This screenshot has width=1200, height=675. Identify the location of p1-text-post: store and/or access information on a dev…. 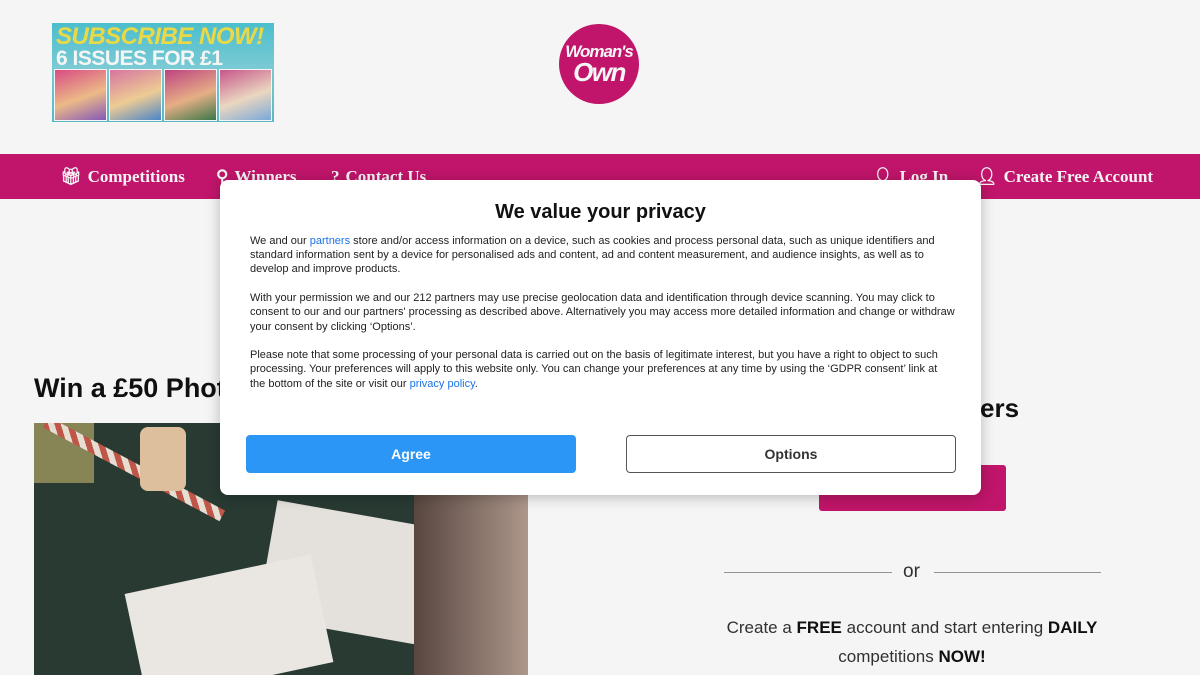
(592, 255).